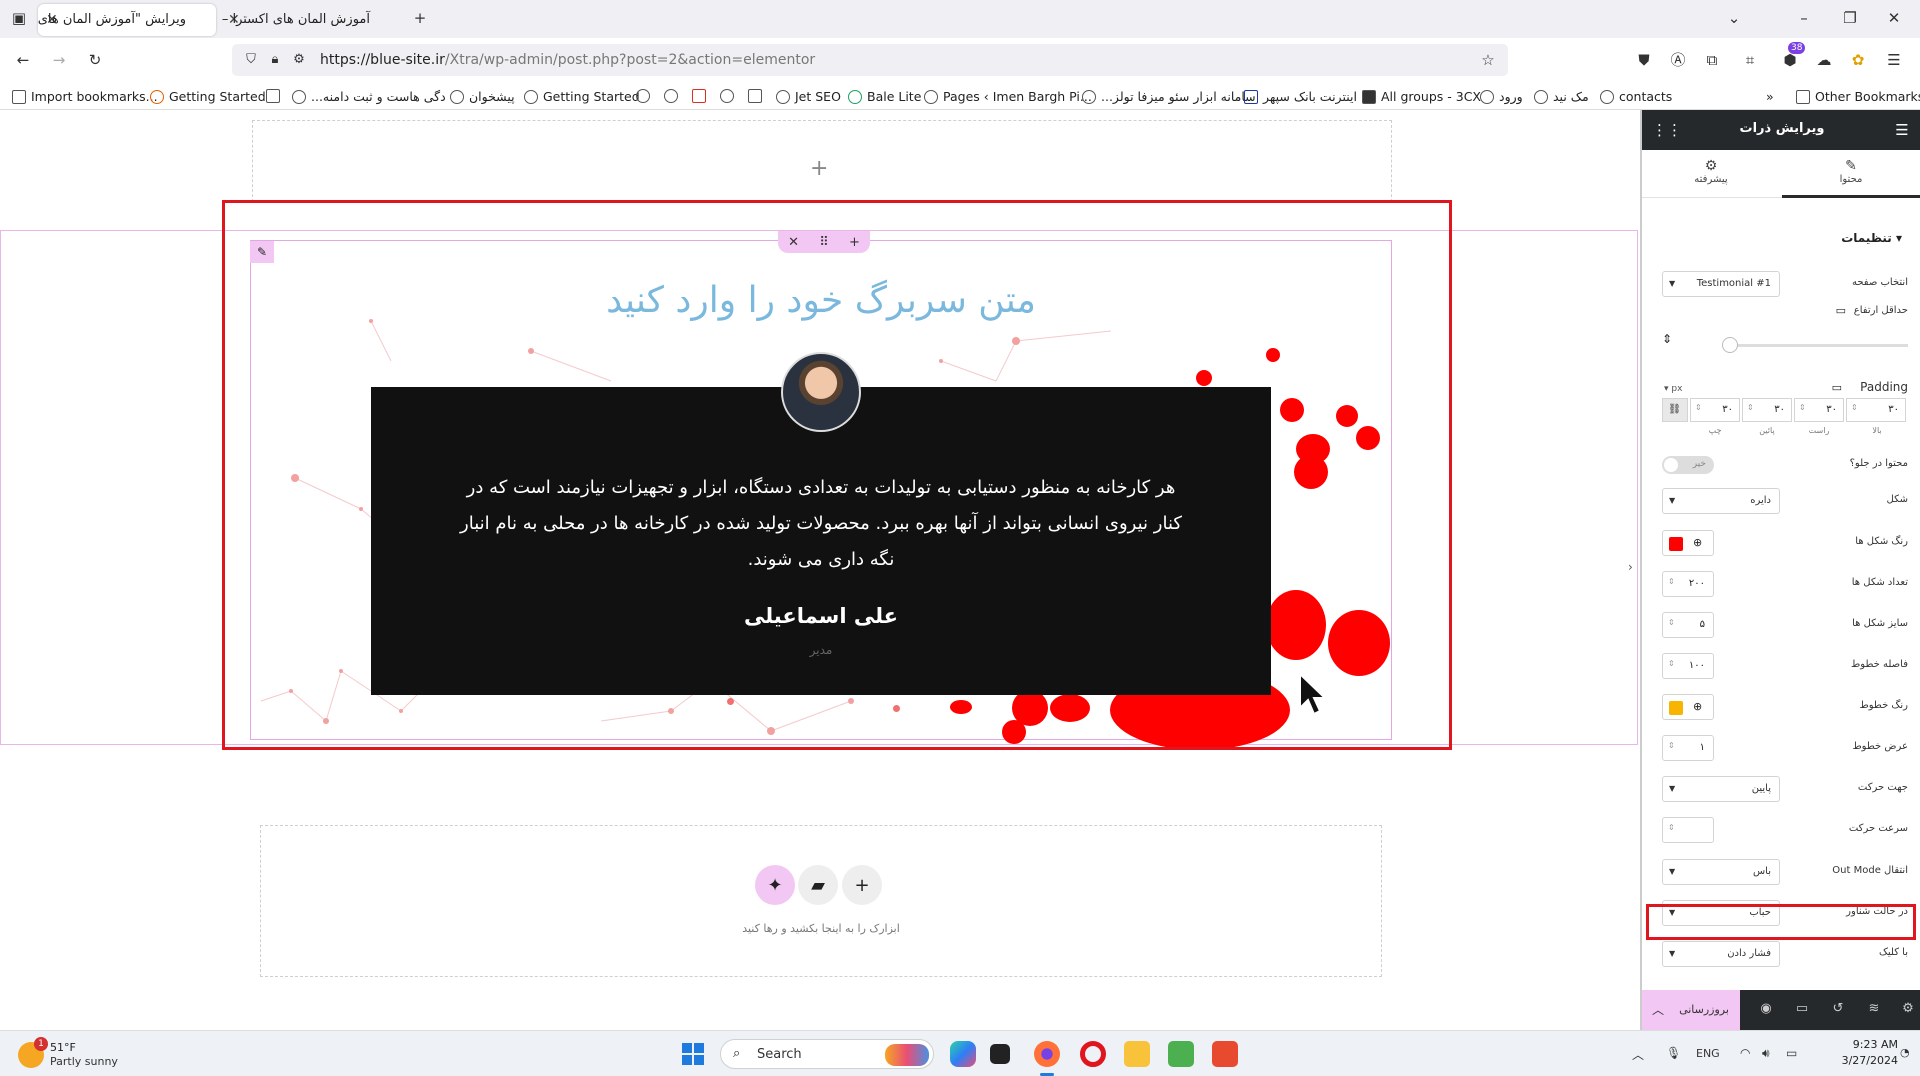 This screenshot has height=1076, width=1920. Describe the element at coordinates (1905, 1052) in the screenshot. I see `notifications-icon: ◔` at that location.